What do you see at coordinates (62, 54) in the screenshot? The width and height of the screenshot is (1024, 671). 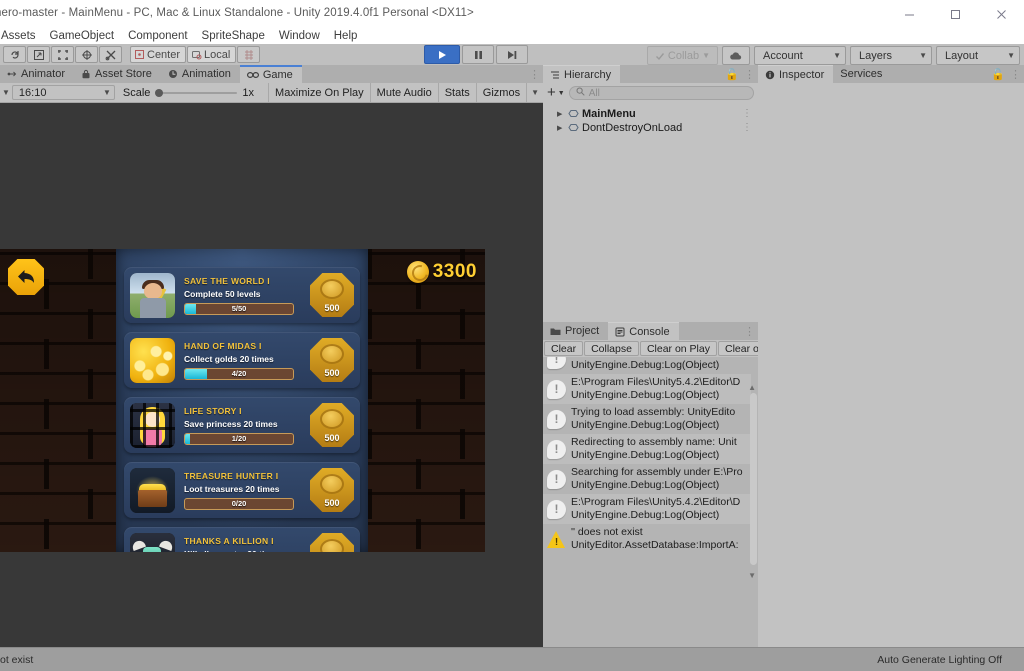 I see `rect-tool-icon` at bounding box center [62, 54].